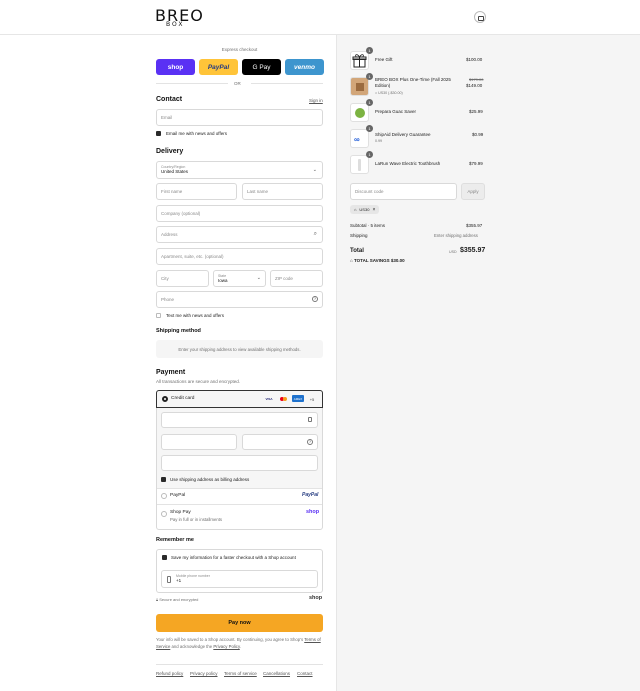 The width and height of the screenshot is (640, 691). What do you see at coordinates (175, 540) in the screenshot?
I see `remember-me-title: Remember me` at bounding box center [175, 540].